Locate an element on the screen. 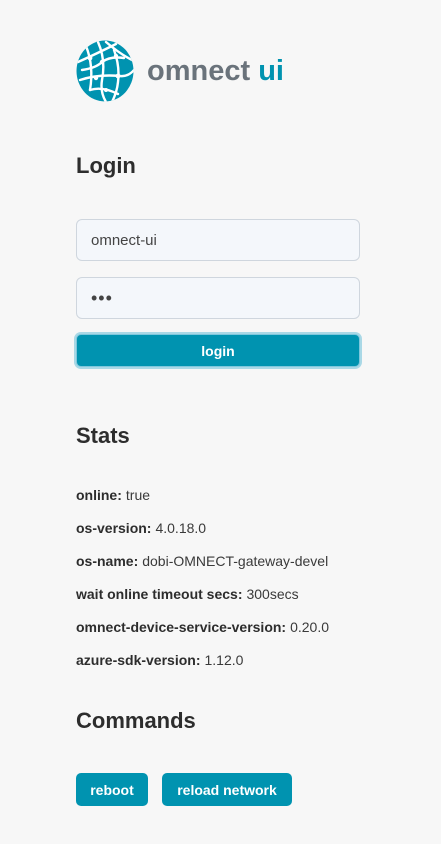 This screenshot has width=441, height=844. stat-row-os-name: os-name: dobi-OMNECT-gateway-devel is located at coordinates (202, 567).